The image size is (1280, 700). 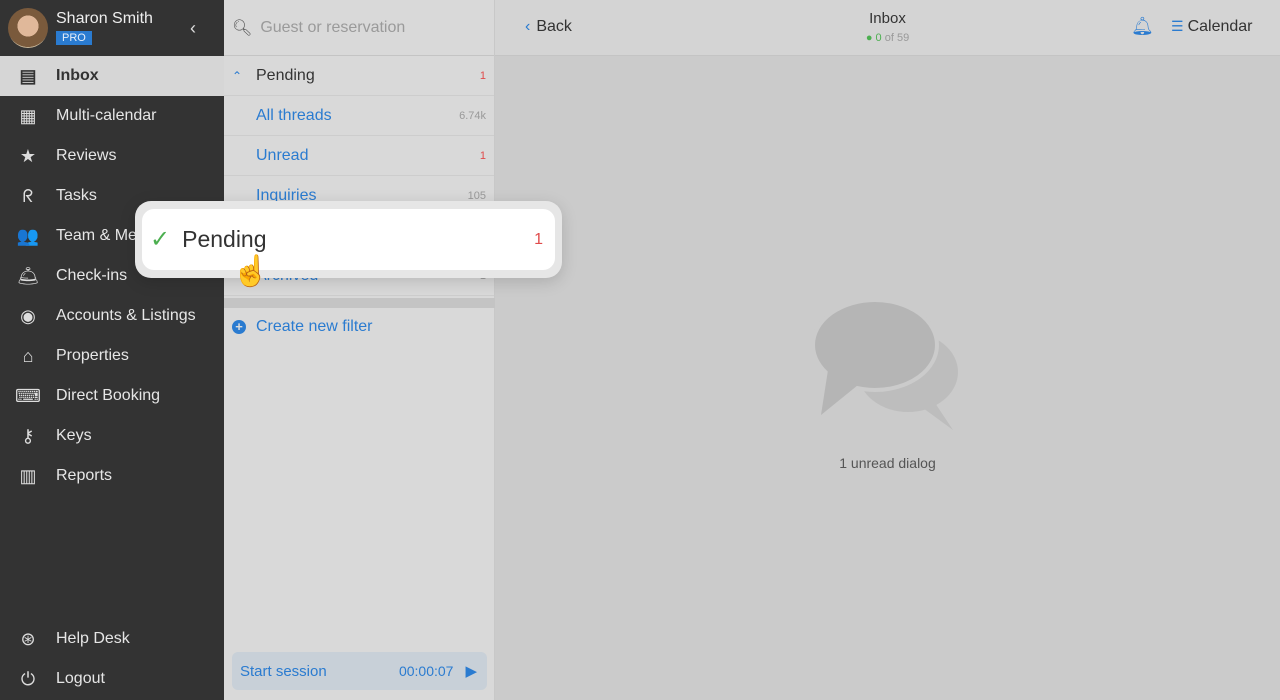 What do you see at coordinates (28, 435) in the screenshot?
I see `key-icon: ⚷` at bounding box center [28, 435].